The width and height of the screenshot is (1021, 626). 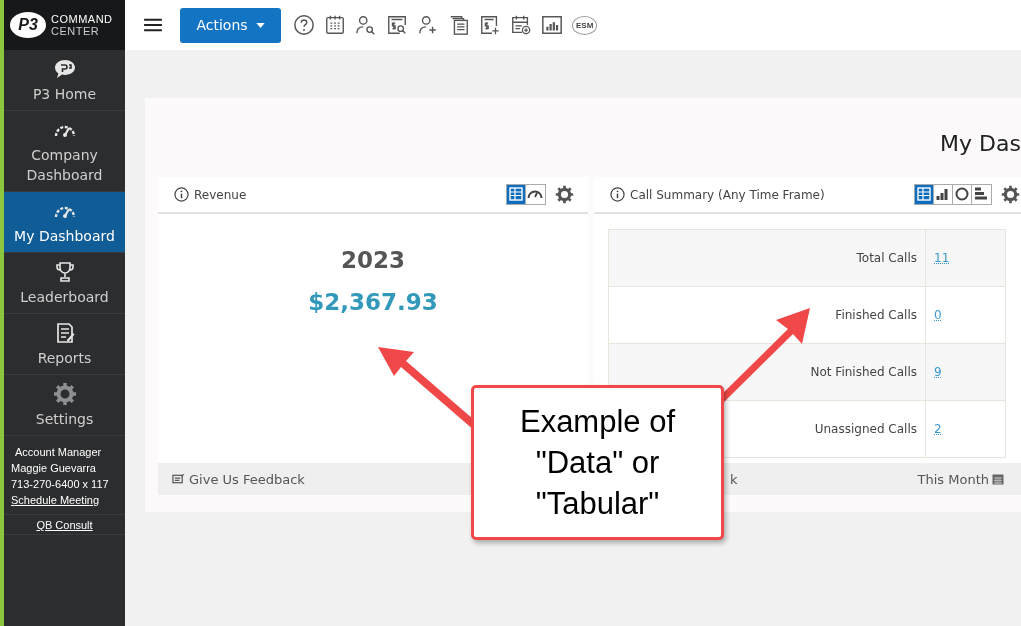 I want to click on bar-icon, so click(x=943, y=194).